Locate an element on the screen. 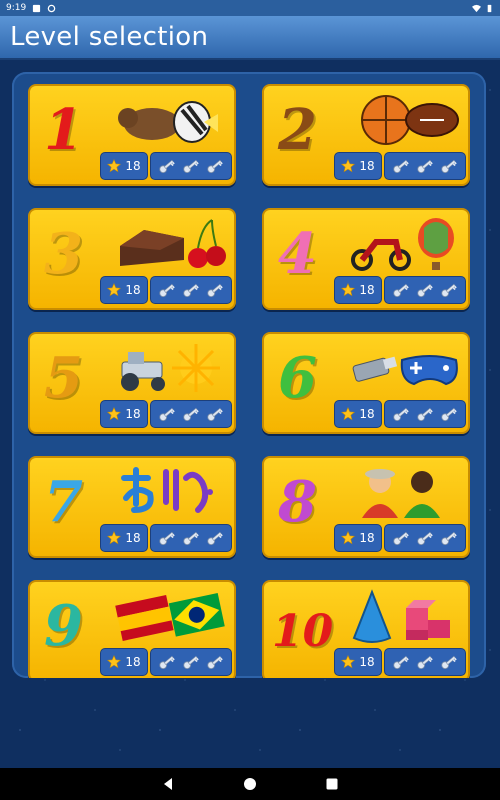 This screenshot has height=800, width=500. status-bar: 9:19 is located at coordinates (250, 8).